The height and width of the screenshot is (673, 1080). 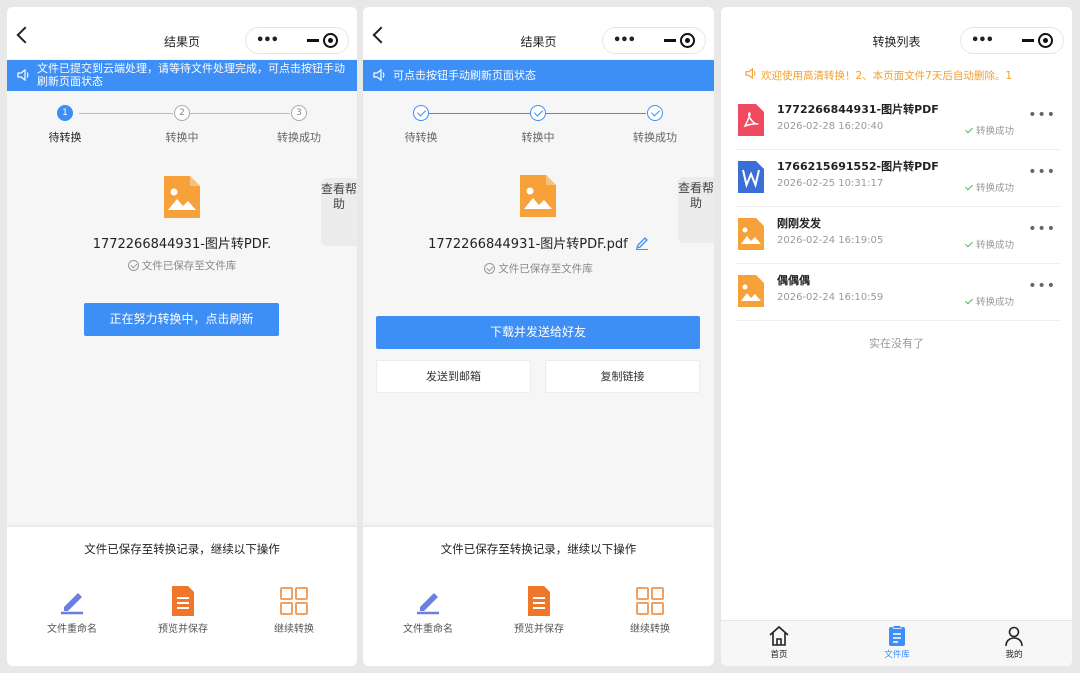 I want to click on progress-steps: 待转换 转换中 转换成功, so click(x=538, y=125).